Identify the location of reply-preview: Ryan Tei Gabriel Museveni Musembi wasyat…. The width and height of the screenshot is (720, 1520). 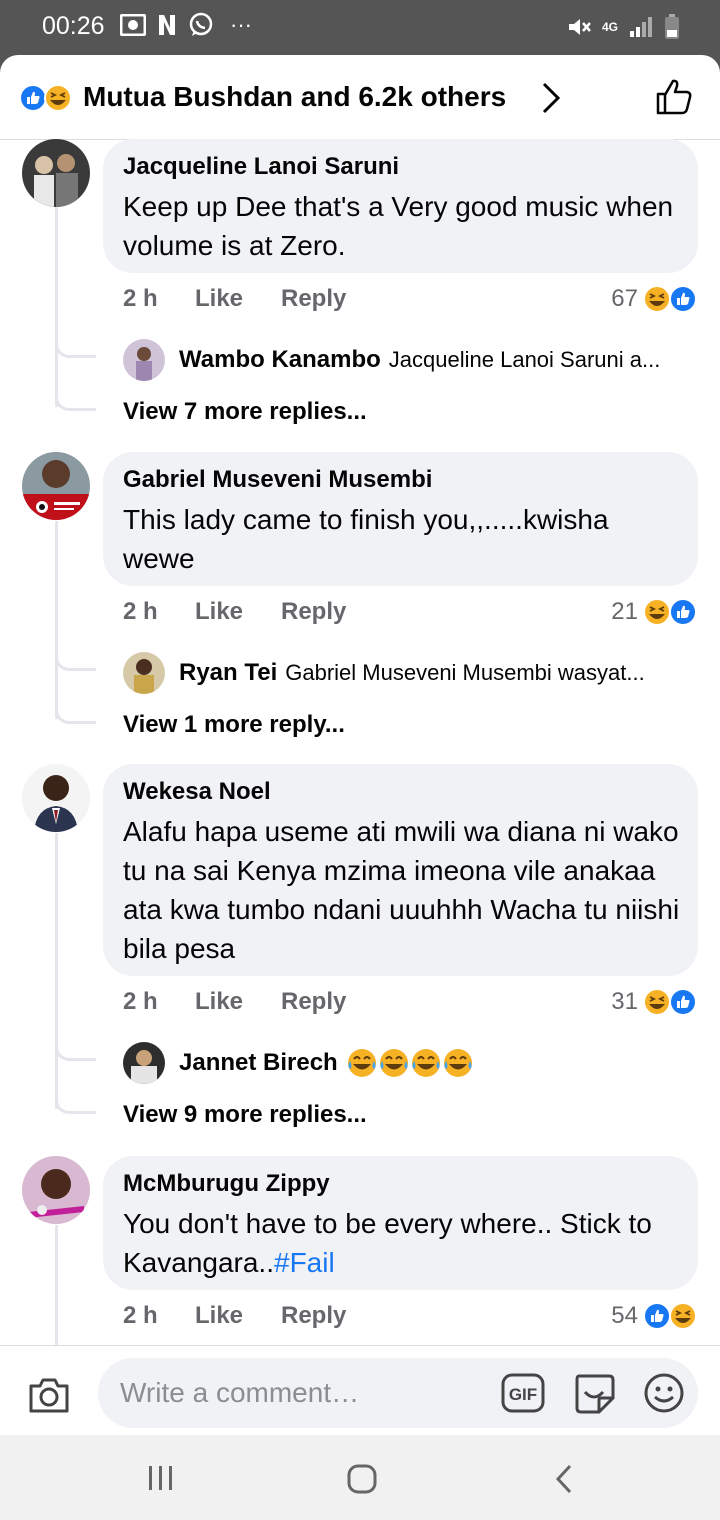
(384, 673).